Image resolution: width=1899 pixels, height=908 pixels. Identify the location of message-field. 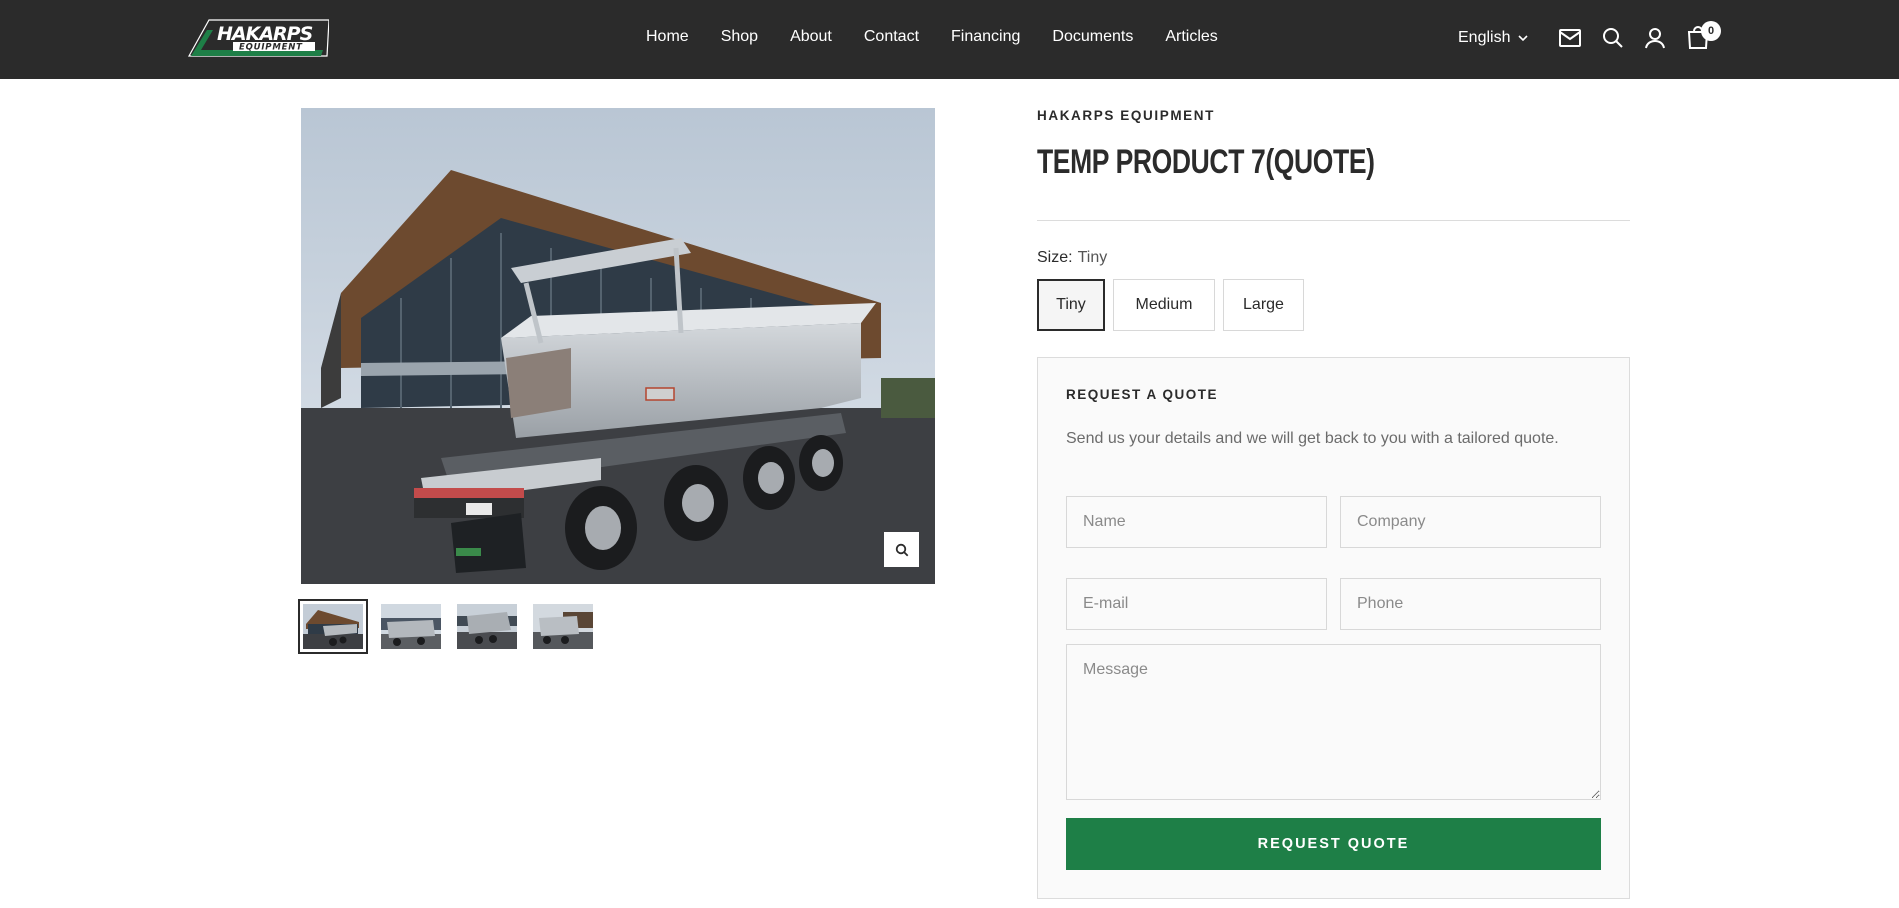
(1333, 722).